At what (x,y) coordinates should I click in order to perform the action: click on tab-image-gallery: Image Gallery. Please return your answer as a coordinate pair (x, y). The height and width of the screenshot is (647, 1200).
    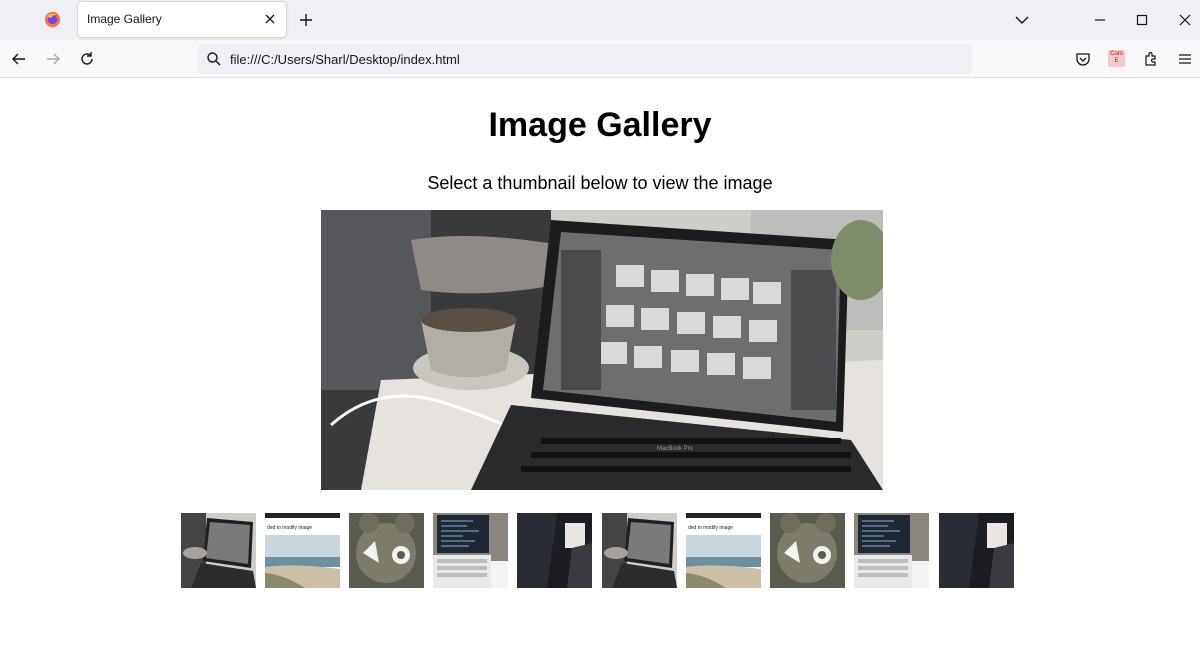
    Looking at the image, I should click on (182, 19).